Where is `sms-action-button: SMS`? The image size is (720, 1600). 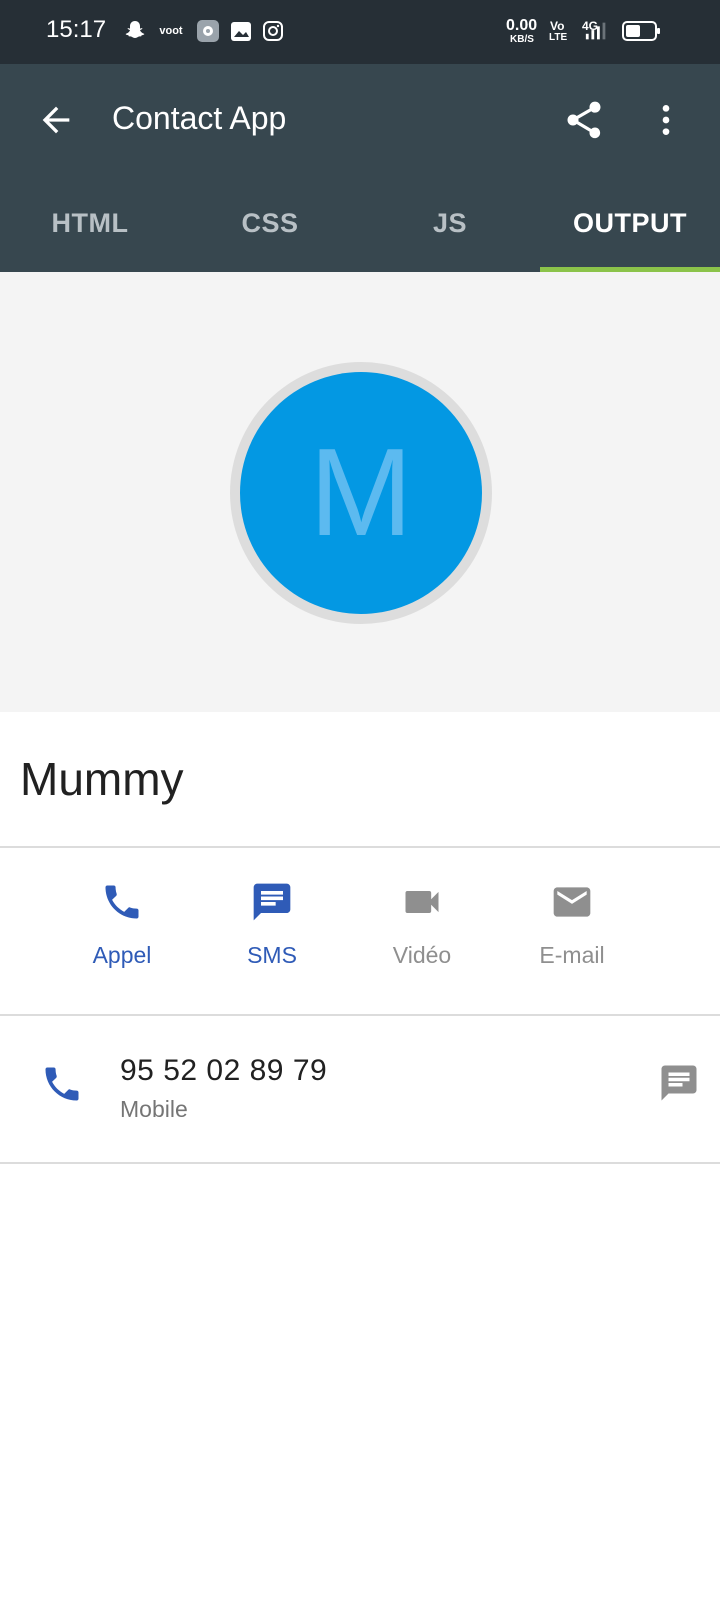 sms-action-button: SMS is located at coordinates (272, 924).